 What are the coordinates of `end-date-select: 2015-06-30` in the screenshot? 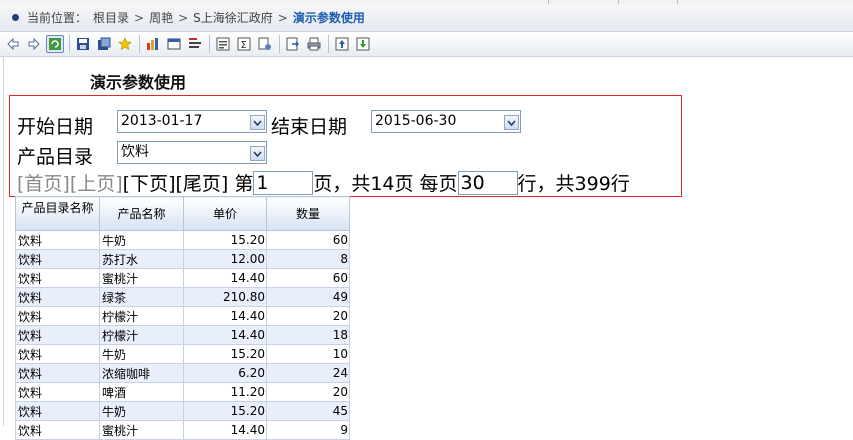 It's located at (446, 121).